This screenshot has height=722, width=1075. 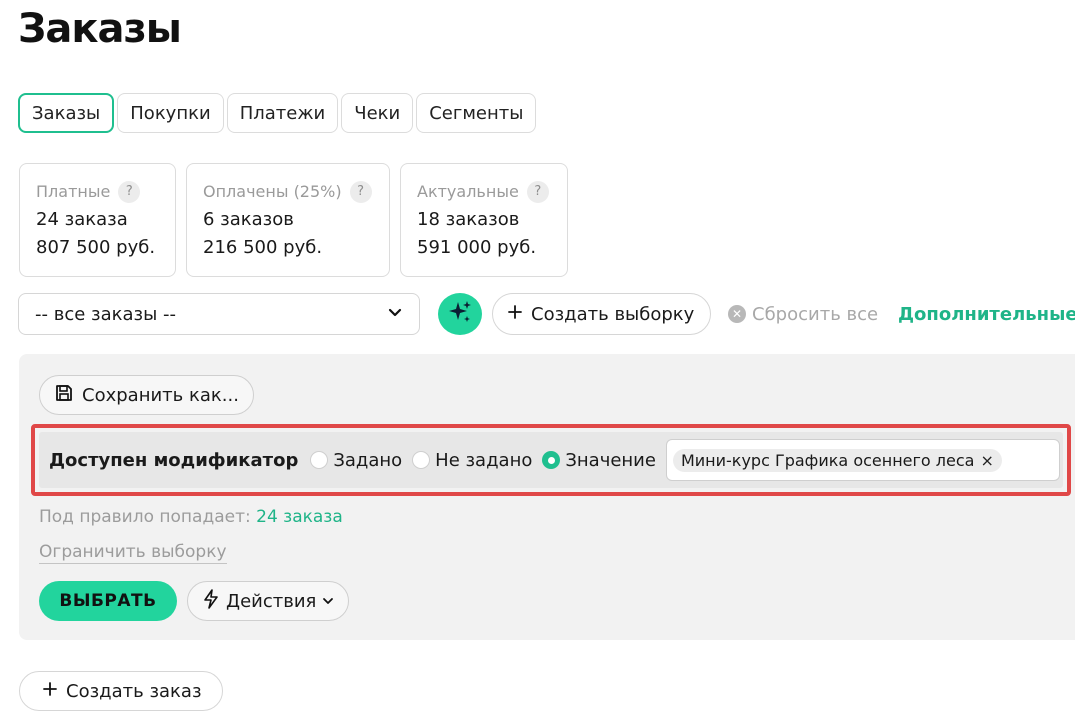 I want to click on tab-bar: Заказы Покупки Платежи Чеки Сегменты, so click(x=277, y=113).